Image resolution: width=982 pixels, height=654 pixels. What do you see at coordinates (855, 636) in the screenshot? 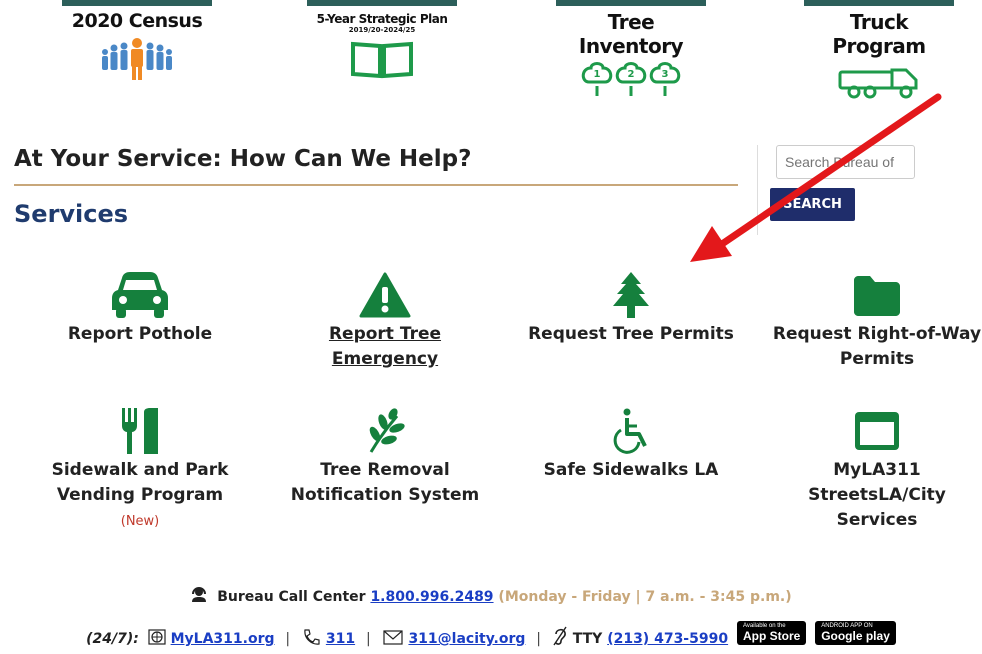
I see `google-play-text: Google play` at bounding box center [855, 636].